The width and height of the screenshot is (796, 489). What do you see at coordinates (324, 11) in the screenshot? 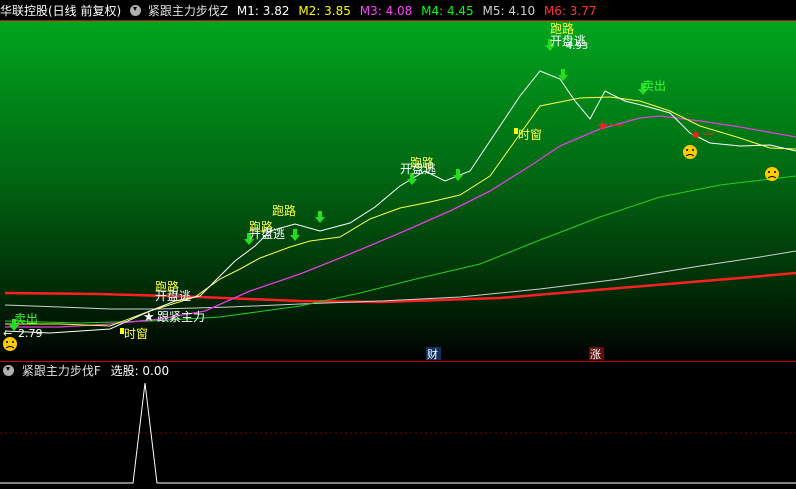
I see `indicator-m2: M2: 3.85` at bounding box center [324, 11].